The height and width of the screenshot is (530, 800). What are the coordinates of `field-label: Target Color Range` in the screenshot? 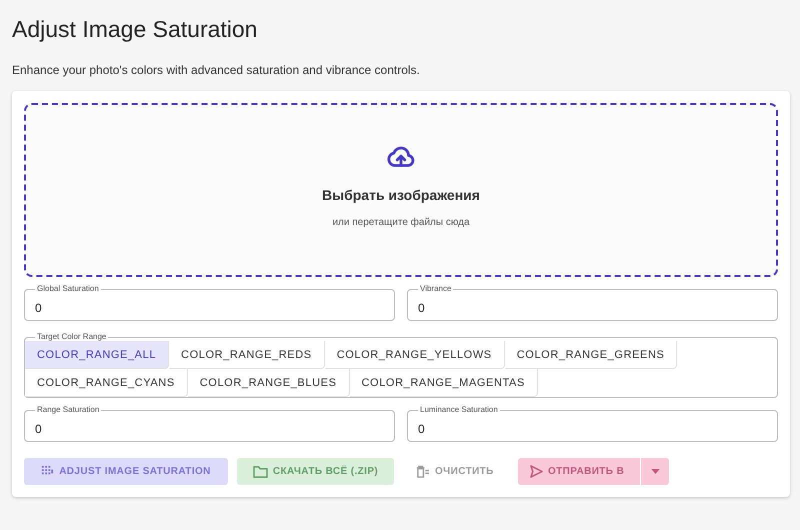 It's located at (72, 337).